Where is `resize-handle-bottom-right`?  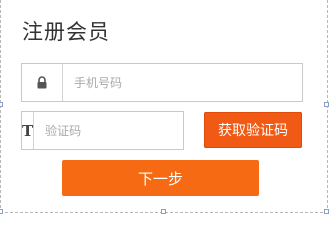
resize-handle-bottom-right is located at coordinates (326, 211).